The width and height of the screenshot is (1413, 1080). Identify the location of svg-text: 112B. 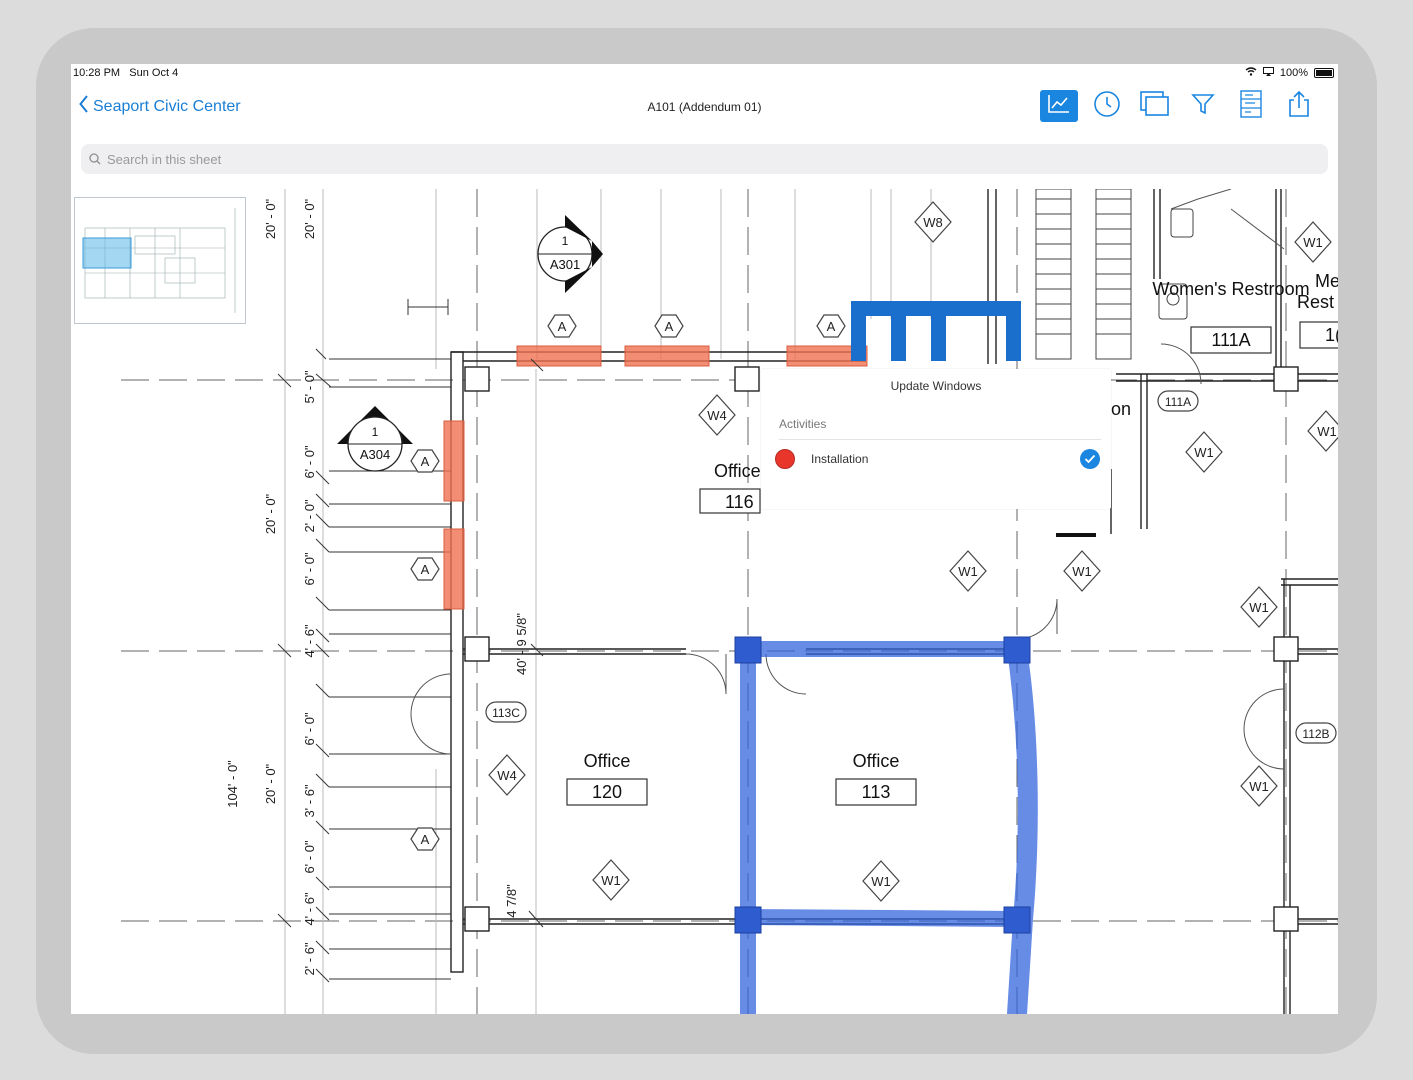
(1315, 734).